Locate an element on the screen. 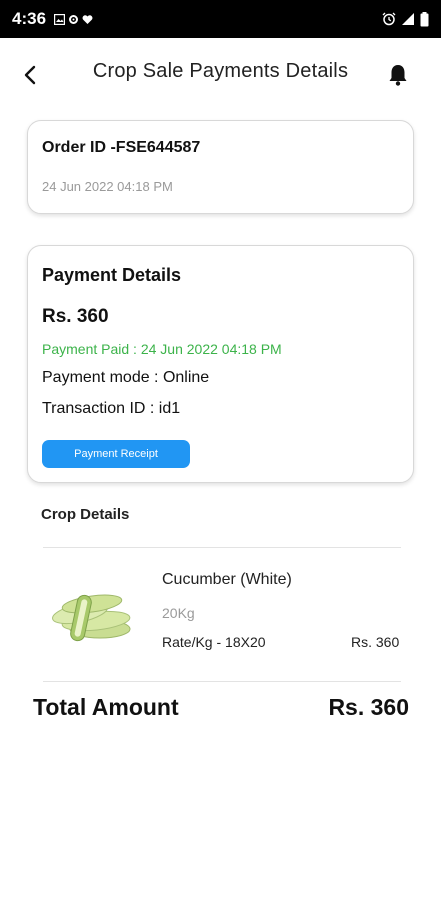 This screenshot has height=900, width=441. heart-icon is located at coordinates (87, 19).